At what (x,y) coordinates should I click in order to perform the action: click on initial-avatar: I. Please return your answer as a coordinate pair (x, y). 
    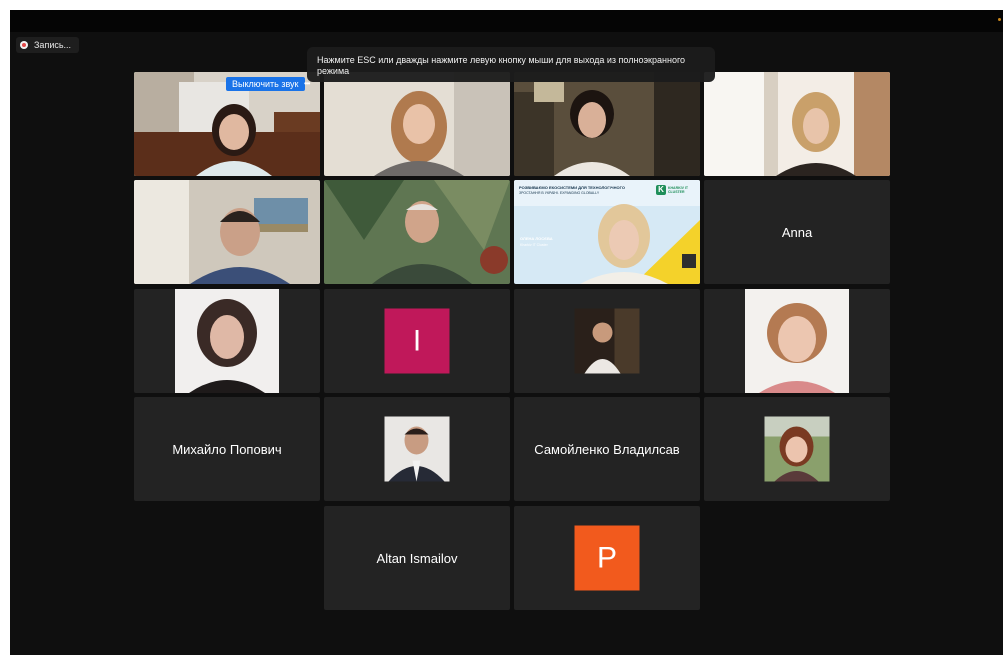
    Looking at the image, I should click on (417, 341).